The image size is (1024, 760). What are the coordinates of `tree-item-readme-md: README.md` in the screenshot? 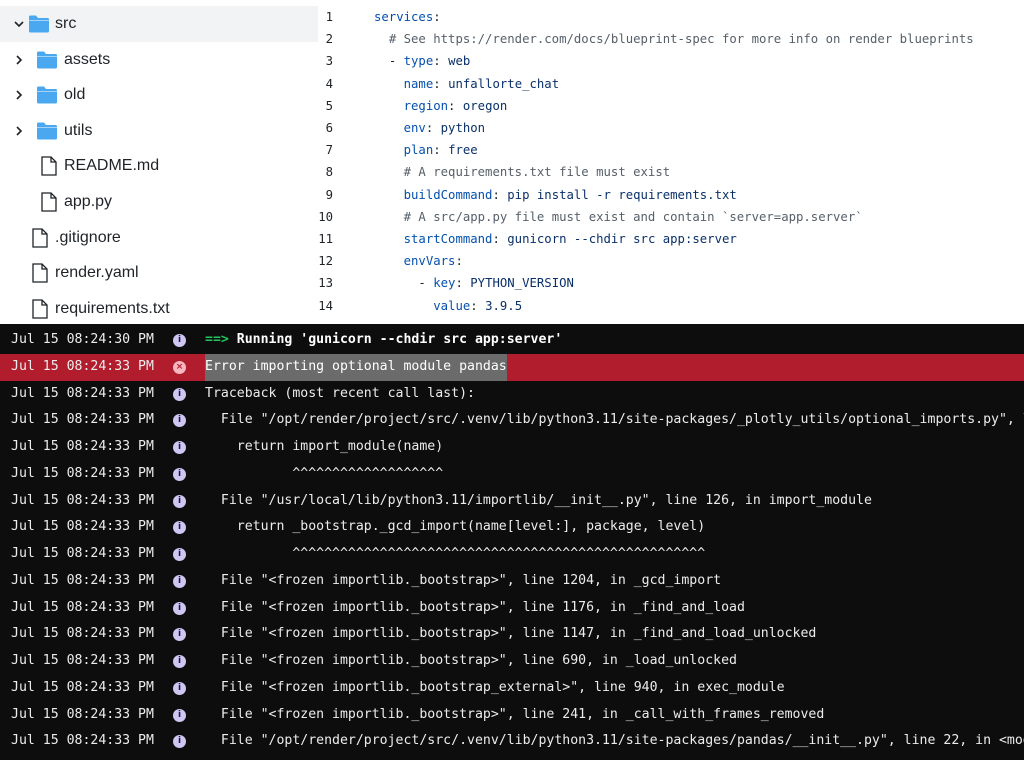 It's located at (159, 166).